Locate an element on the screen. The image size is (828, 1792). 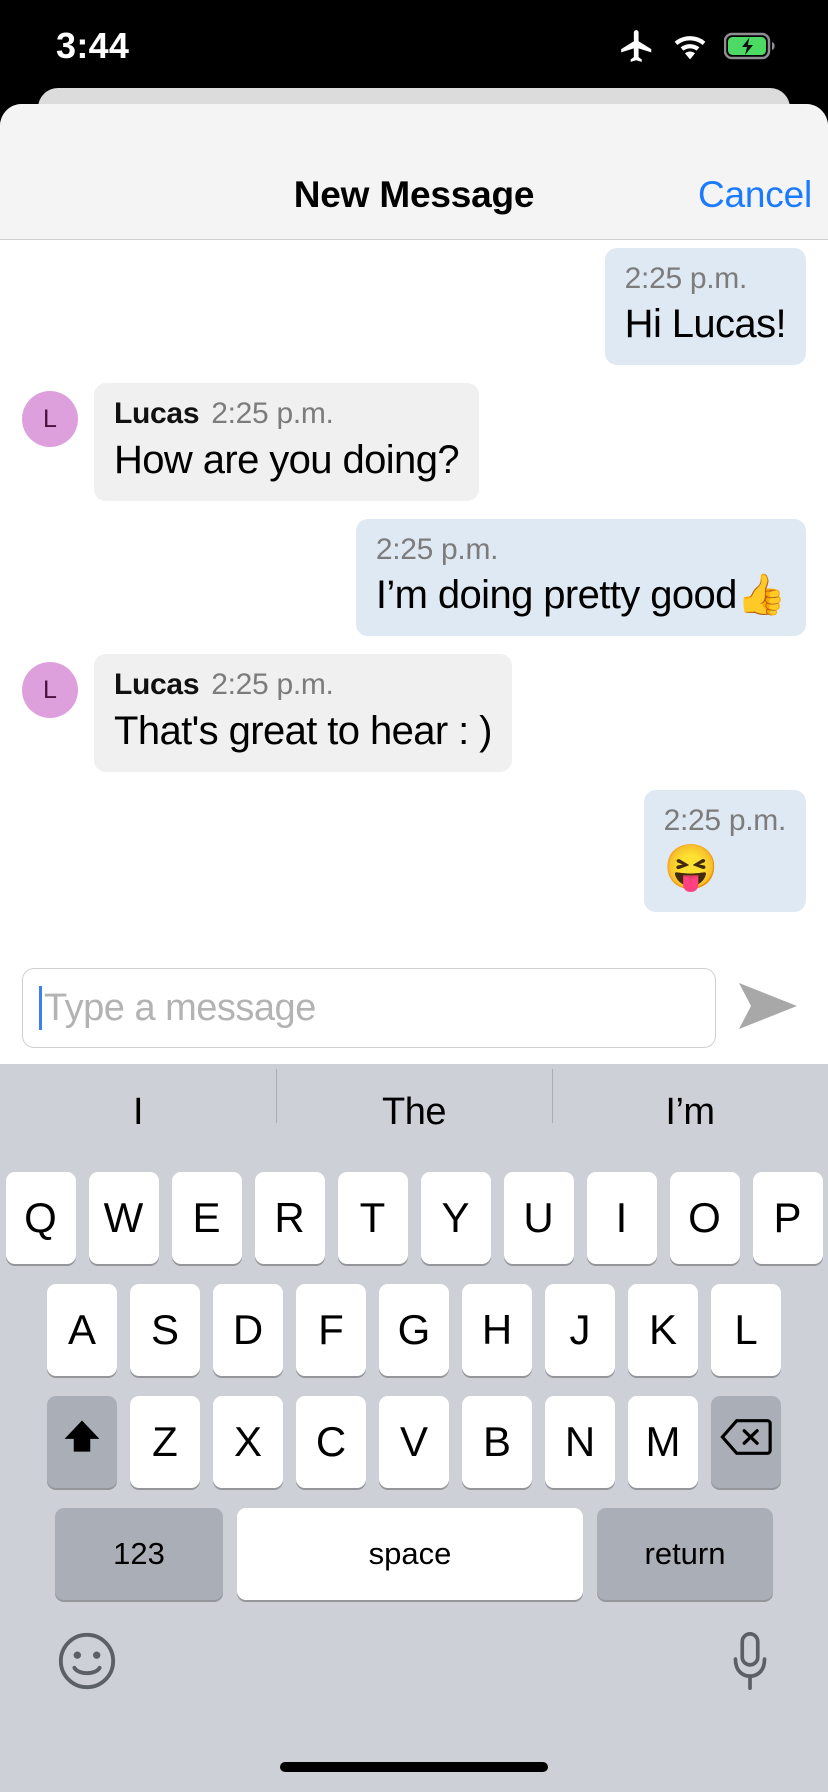
key-v: V is located at coordinates (414, 1442).